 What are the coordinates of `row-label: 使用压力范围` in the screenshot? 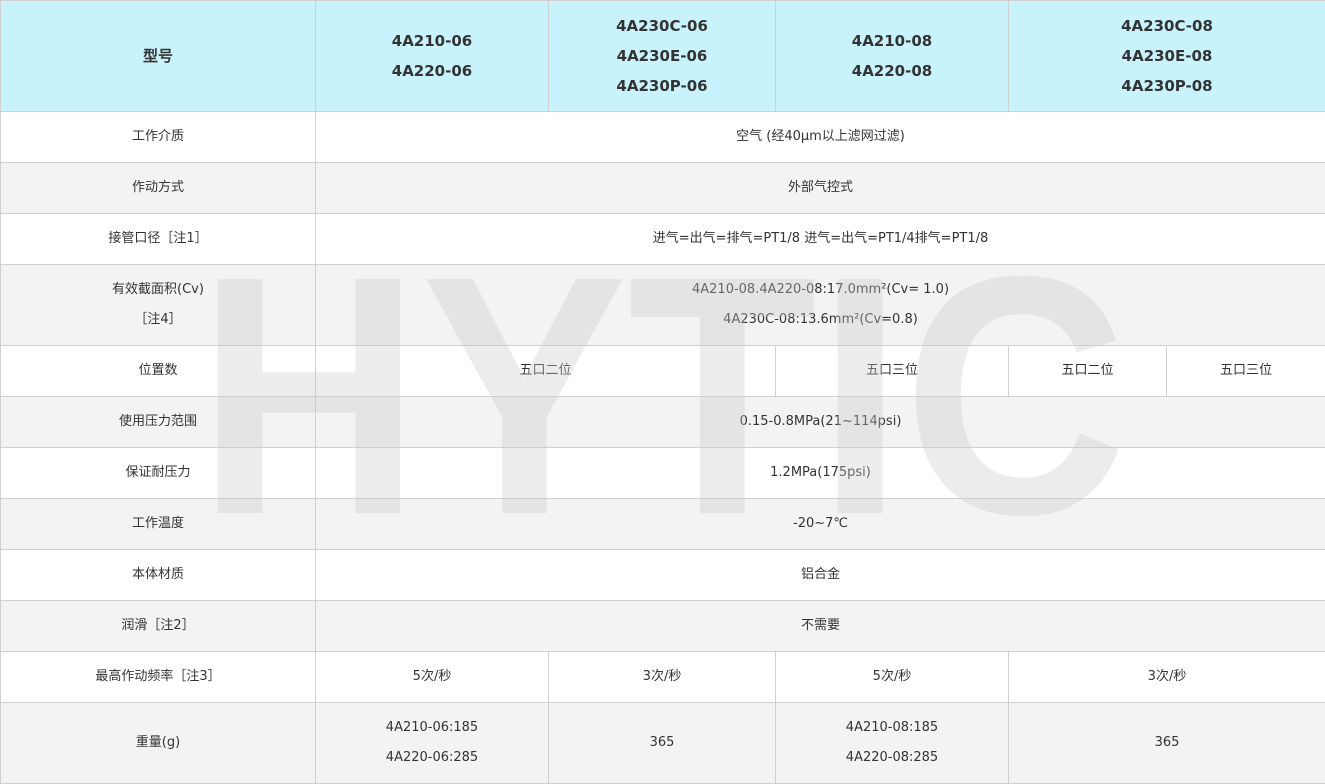 It's located at (158, 422).